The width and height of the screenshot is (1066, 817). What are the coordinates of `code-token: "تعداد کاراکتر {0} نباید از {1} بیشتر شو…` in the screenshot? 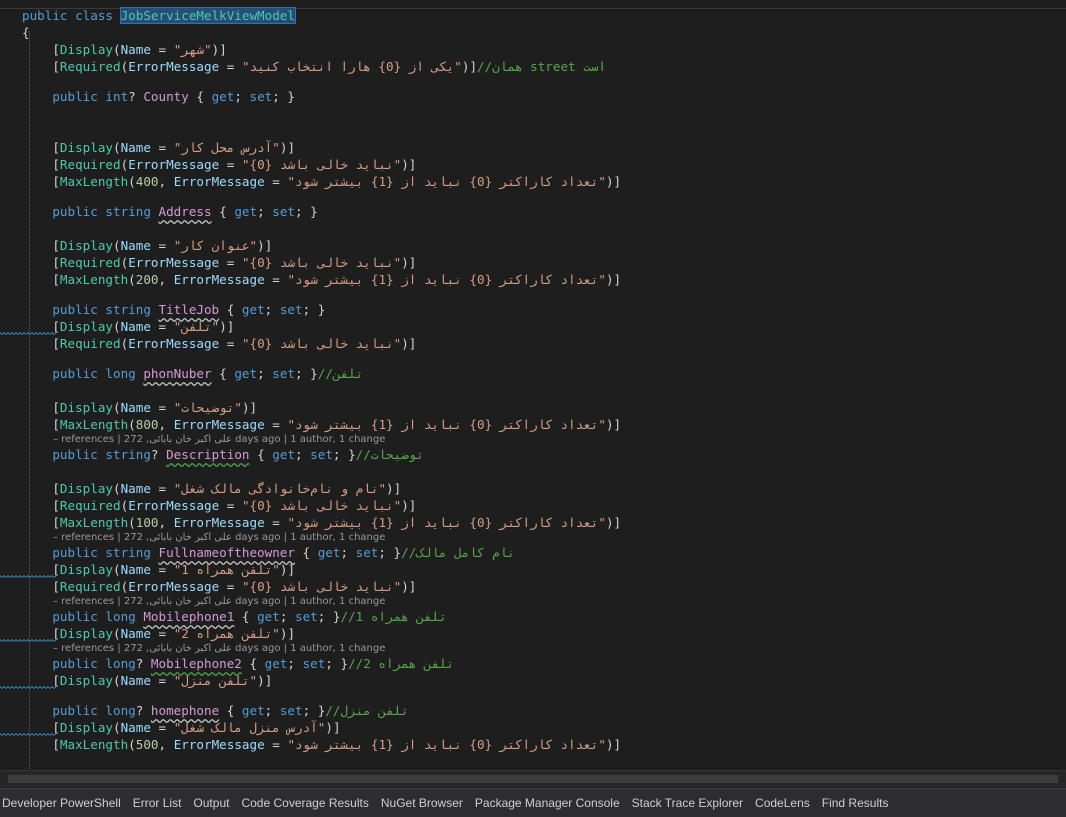 It's located at (446, 279).